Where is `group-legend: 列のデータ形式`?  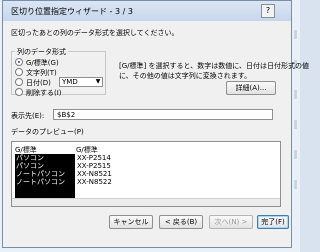
group-legend: 列のデータ形式 is located at coordinates (41, 52).